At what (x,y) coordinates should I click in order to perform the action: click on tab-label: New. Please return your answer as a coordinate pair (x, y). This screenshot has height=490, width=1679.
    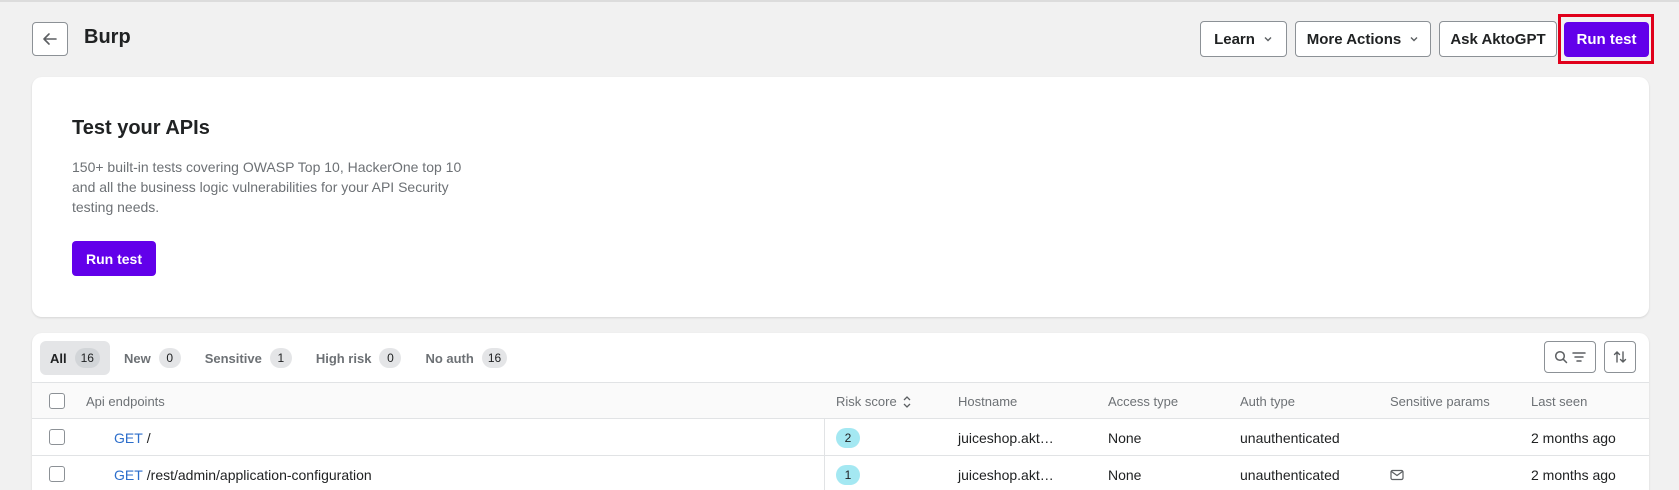
    Looking at the image, I should click on (137, 358).